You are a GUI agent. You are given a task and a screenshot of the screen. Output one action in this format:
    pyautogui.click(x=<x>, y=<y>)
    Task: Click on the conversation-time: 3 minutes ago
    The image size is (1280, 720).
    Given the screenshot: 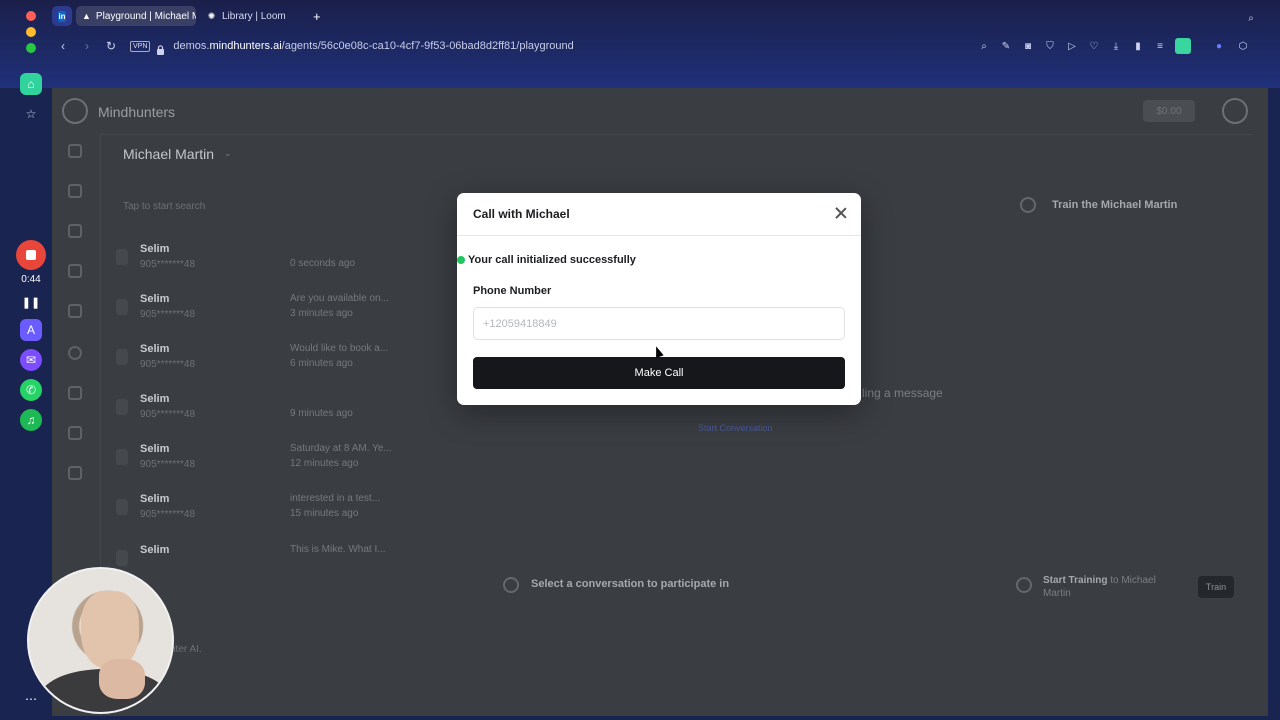 What is the action you would take?
    pyautogui.click(x=321, y=313)
    